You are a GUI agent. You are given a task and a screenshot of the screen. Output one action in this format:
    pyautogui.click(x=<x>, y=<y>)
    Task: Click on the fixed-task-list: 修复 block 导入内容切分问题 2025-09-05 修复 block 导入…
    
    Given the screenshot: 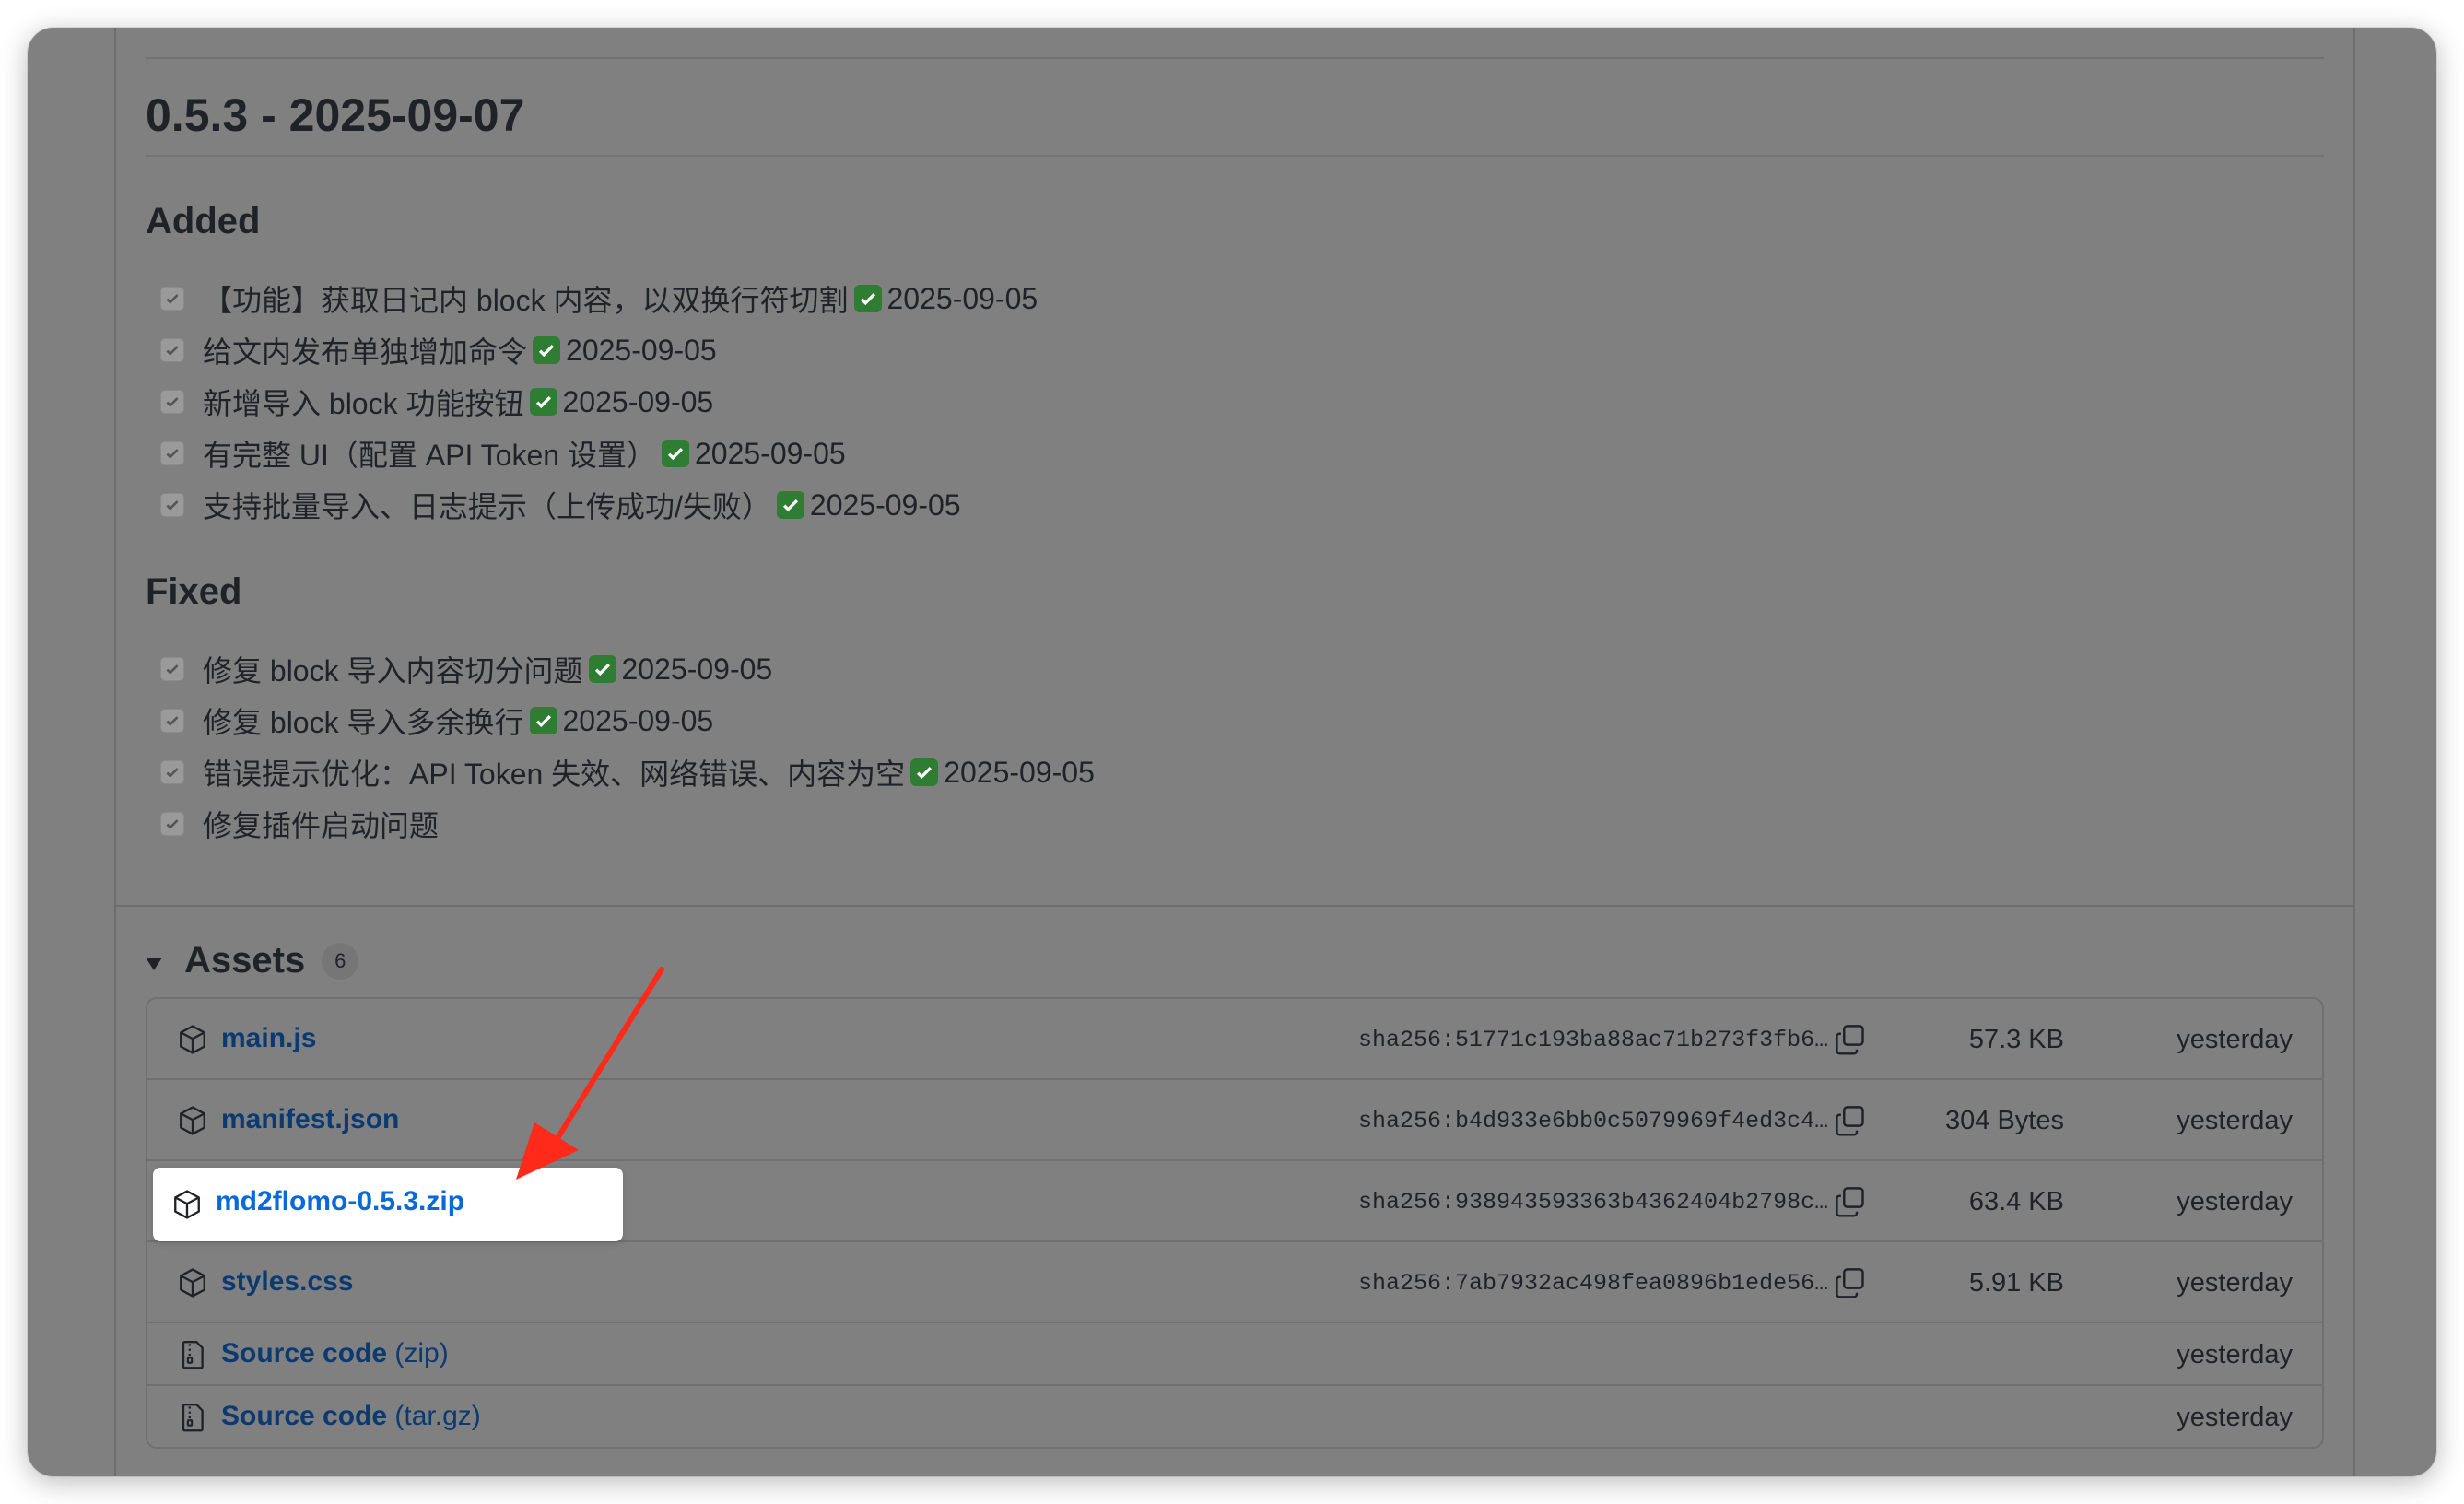 What is the action you would take?
    pyautogui.click(x=627, y=746)
    